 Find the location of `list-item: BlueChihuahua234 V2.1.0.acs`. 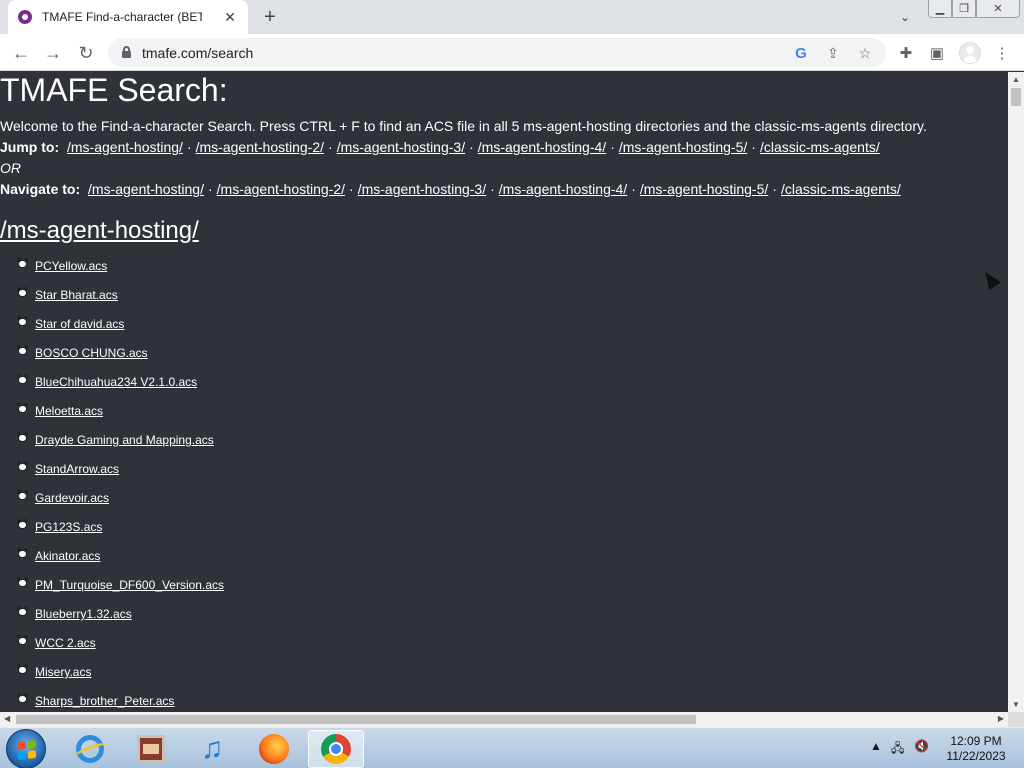

list-item: BlueChihuahua234 V2.1.0.acs is located at coordinates (504, 382).